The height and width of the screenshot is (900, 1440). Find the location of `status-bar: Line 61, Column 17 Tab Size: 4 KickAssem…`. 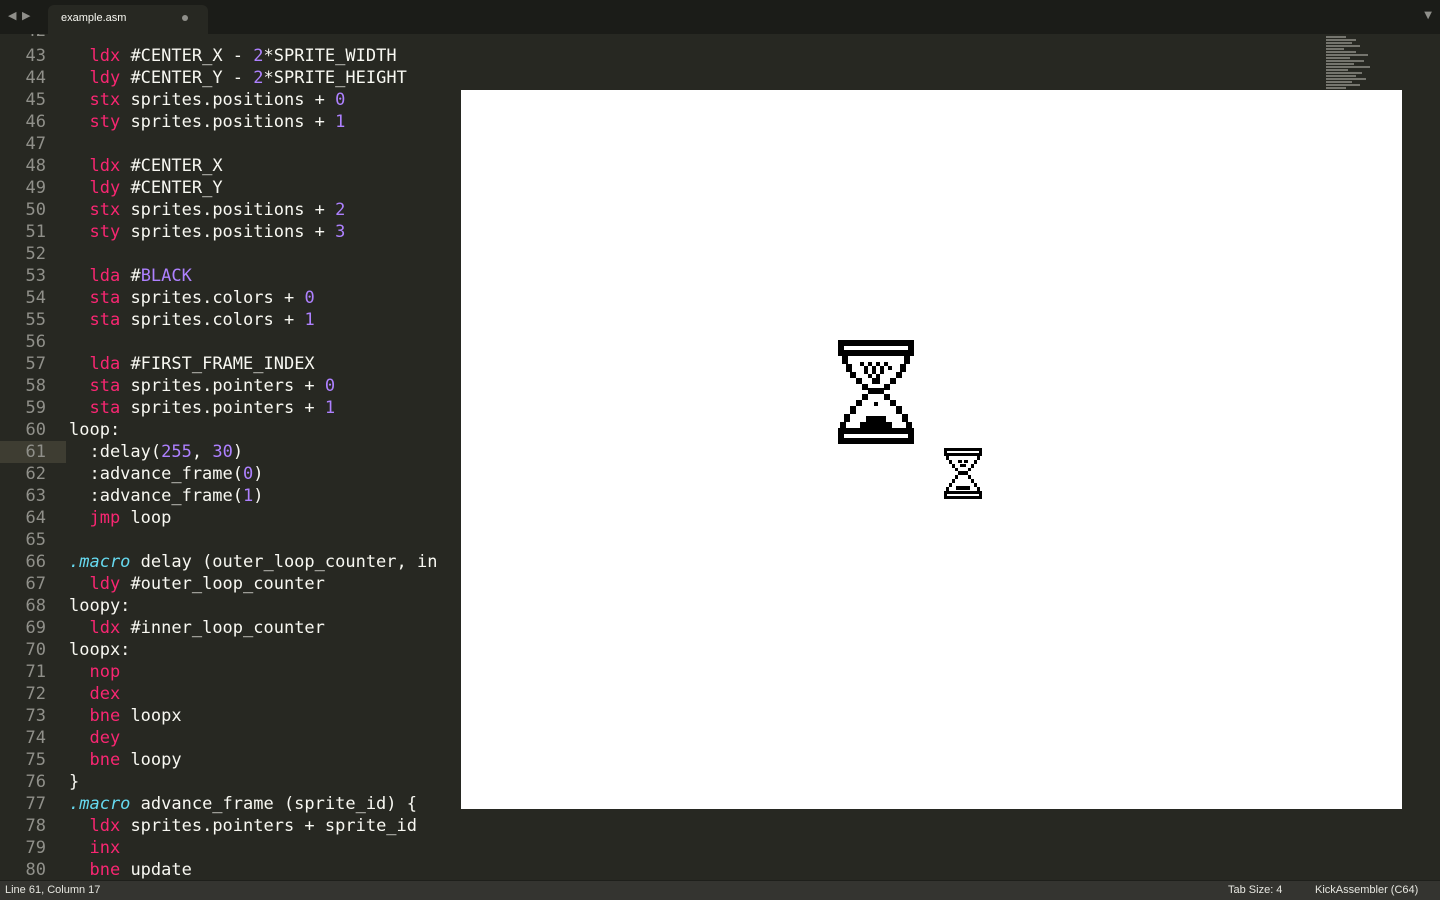

status-bar: Line 61, Column 17 Tab Size: 4 KickAssem… is located at coordinates (720, 890).